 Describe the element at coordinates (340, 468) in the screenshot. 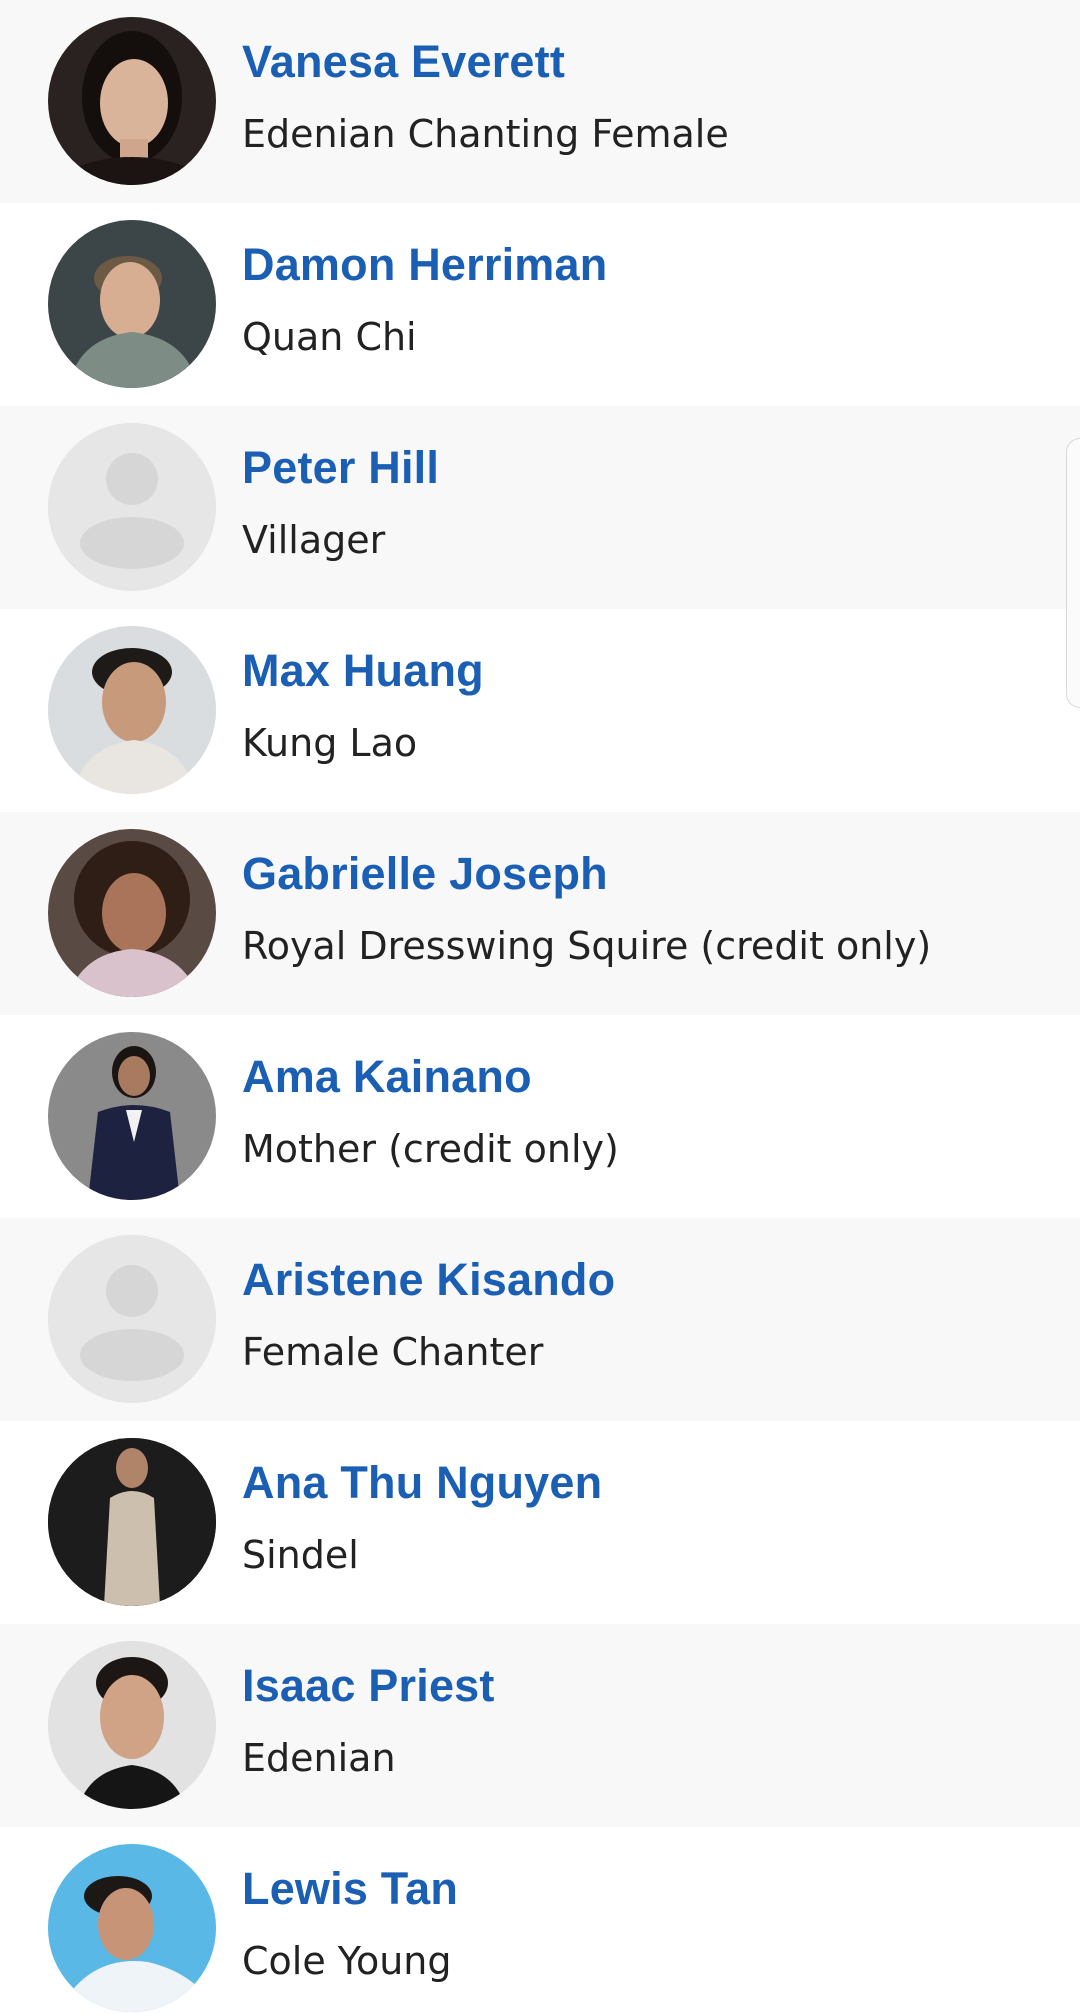

I see `actor-name-link: Peter Hill` at that location.